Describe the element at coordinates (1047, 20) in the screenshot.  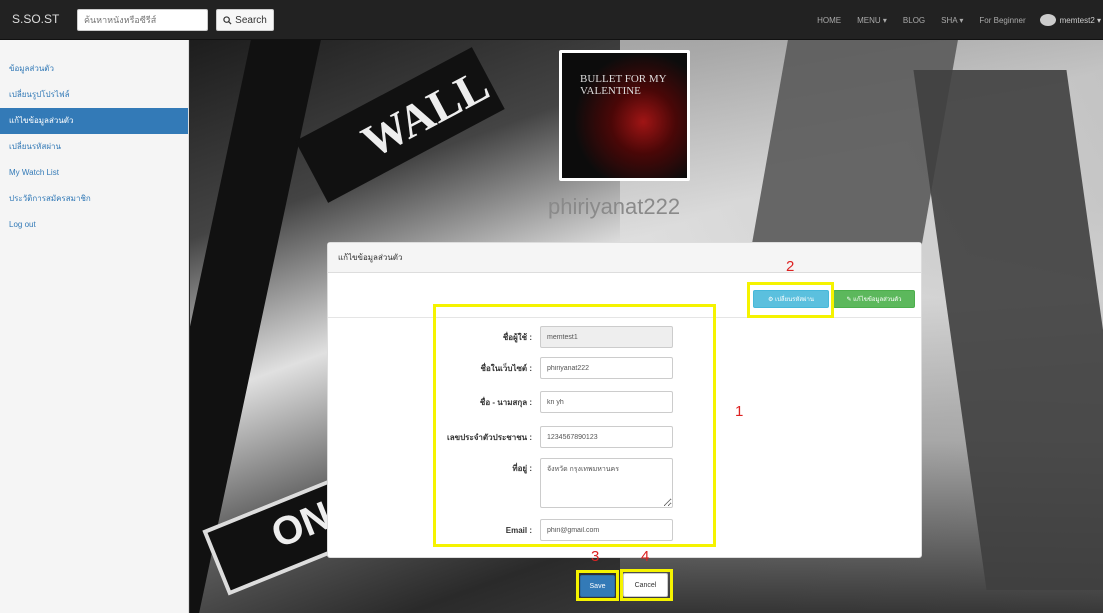
I see `user-avatar` at that location.